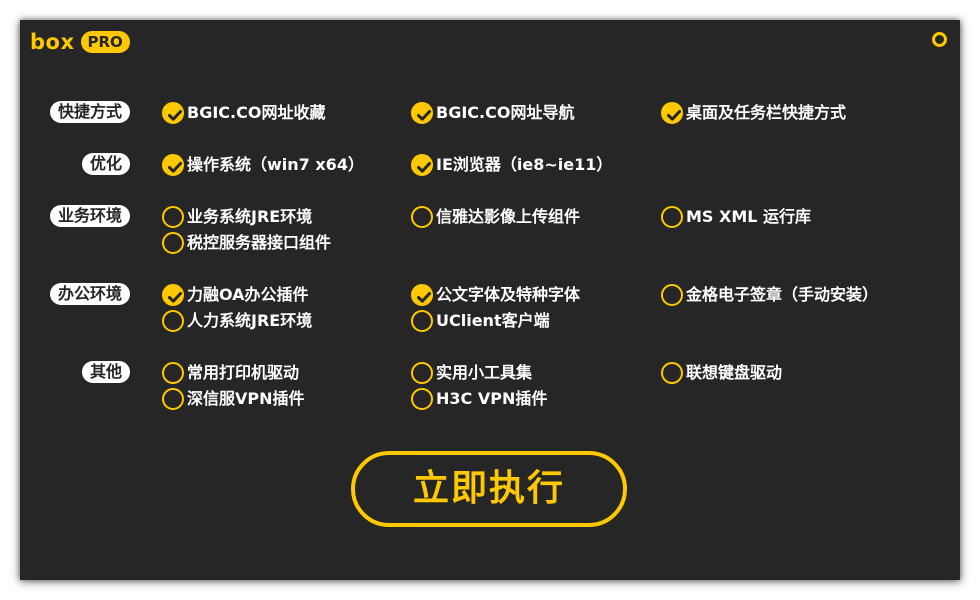  I want to click on option-official-fonts: 公文字体及特种字体, so click(495, 295).